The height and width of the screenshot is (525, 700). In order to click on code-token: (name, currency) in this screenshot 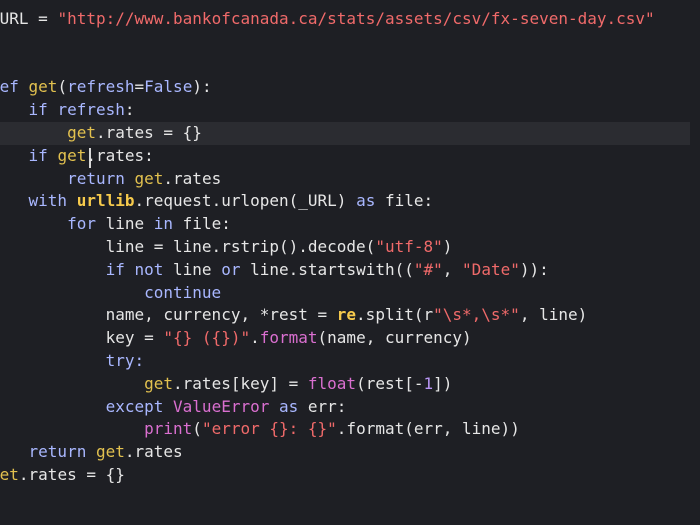, I will do `click(394, 338)`.